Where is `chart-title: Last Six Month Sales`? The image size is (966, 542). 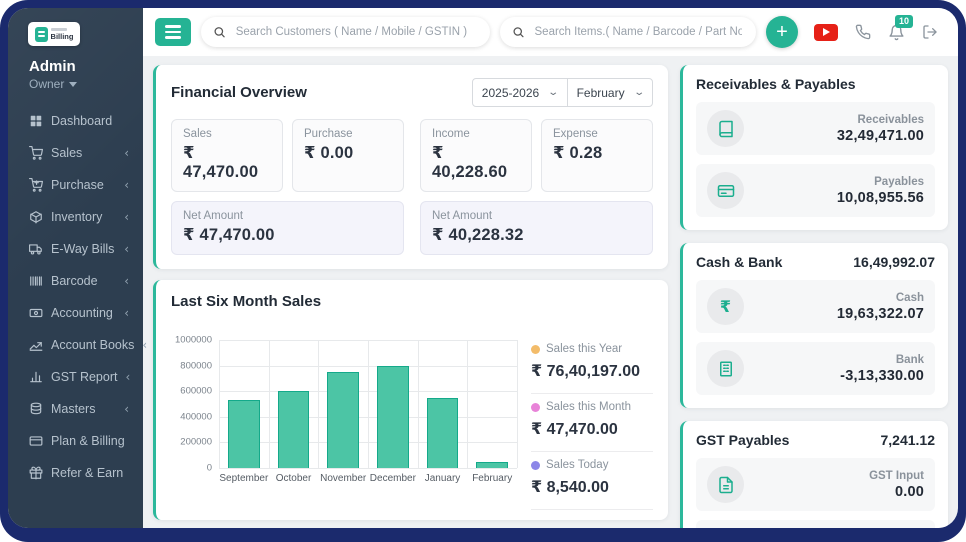
chart-title: Last Six Month Sales is located at coordinates (246, 301).